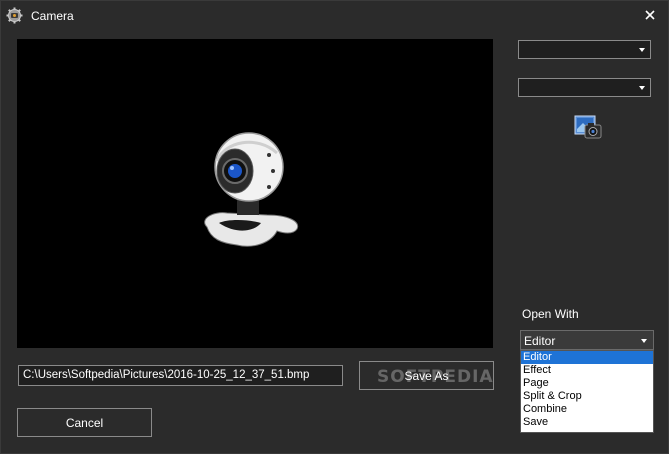 This screenshot has height=454, width=669. Describe the element at coordinates (587, 340) in the screenshot. I see `open-with-select: Editor` at that location.